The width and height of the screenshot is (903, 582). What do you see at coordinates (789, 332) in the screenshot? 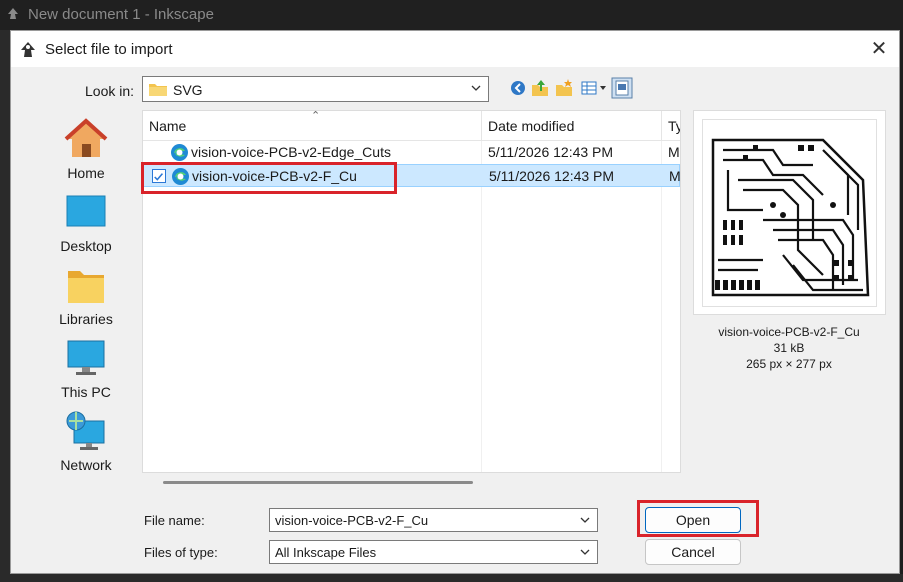
I see `preview-file-name: vision-voice-PCB-v2-F_Cu` at bounding box center [789, 332].